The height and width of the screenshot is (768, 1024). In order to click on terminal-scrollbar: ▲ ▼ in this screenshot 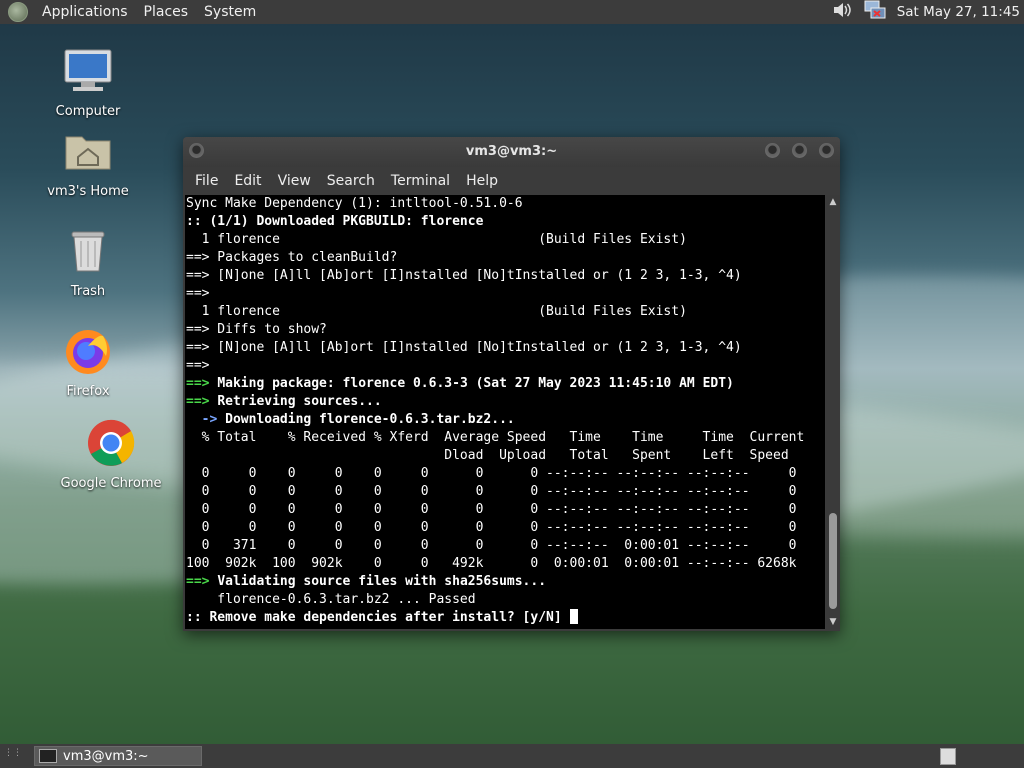, I will do `click(833, 412)`.